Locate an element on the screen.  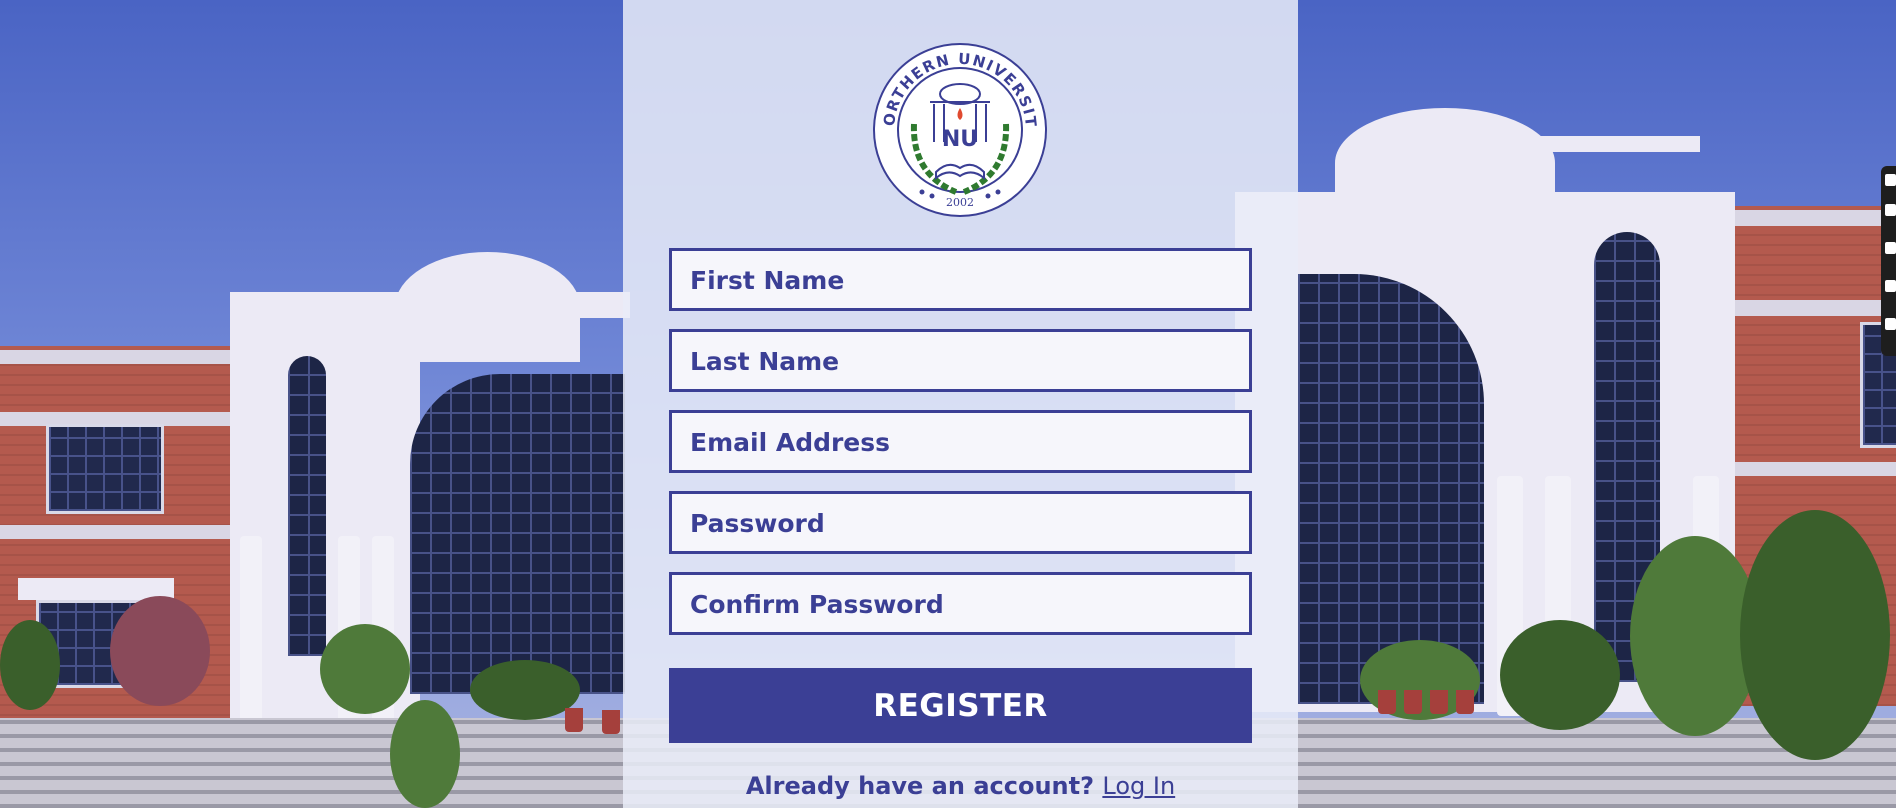
first-name-input is located at coordinates (962, 280).